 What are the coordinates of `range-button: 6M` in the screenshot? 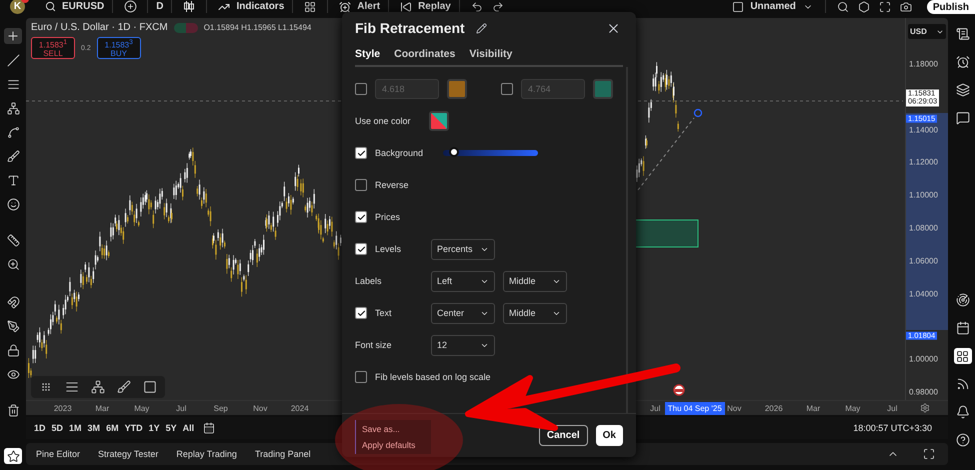 It's located at (112, 428).